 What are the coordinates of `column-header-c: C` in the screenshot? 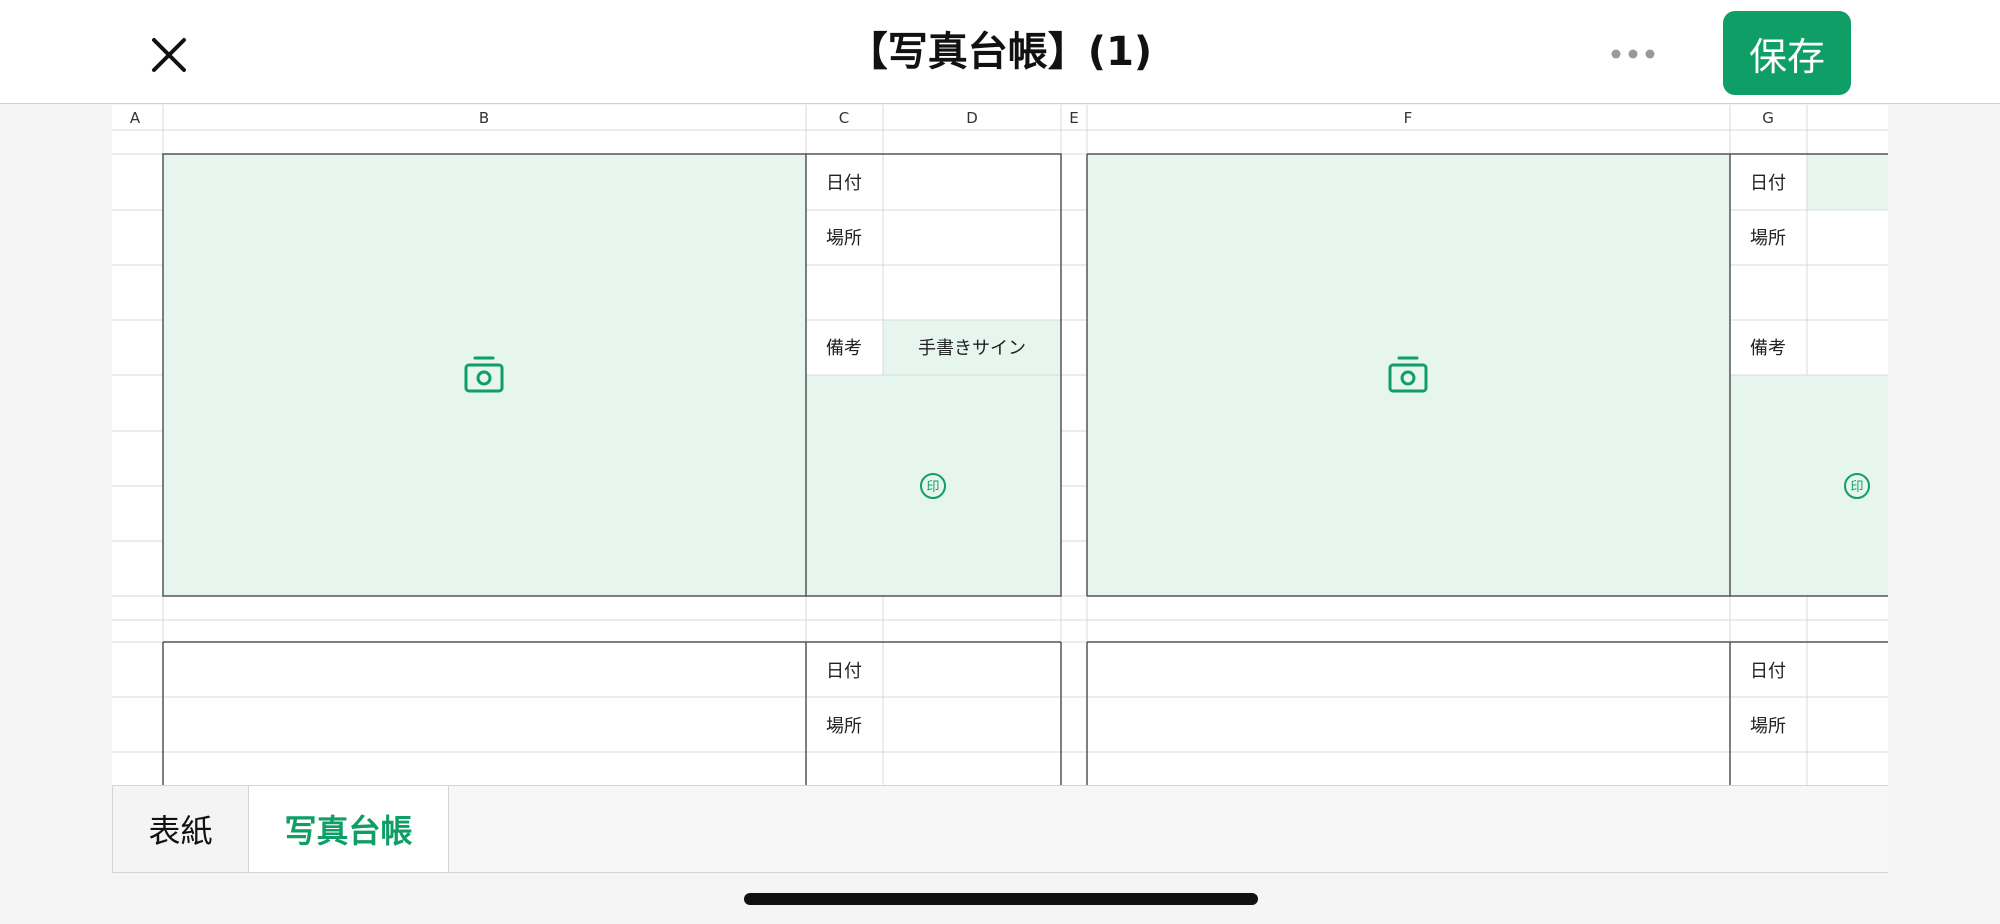 It's located at (844, 118).